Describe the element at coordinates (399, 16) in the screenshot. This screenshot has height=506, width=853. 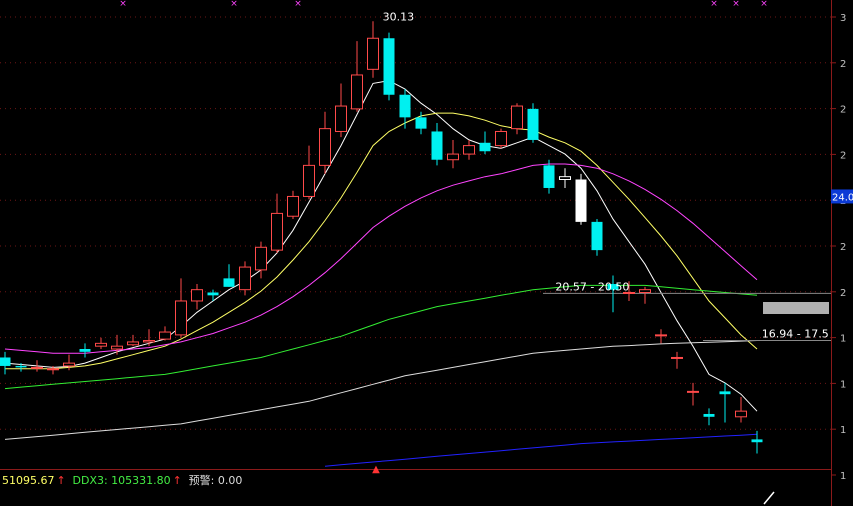
I see `price-annotation: 30.13` at that location.